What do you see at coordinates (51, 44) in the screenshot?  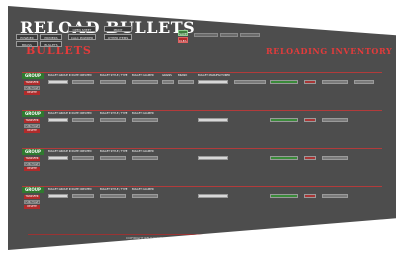 I see `bullets-button: BULLETS` at bounding box center [51, 44].